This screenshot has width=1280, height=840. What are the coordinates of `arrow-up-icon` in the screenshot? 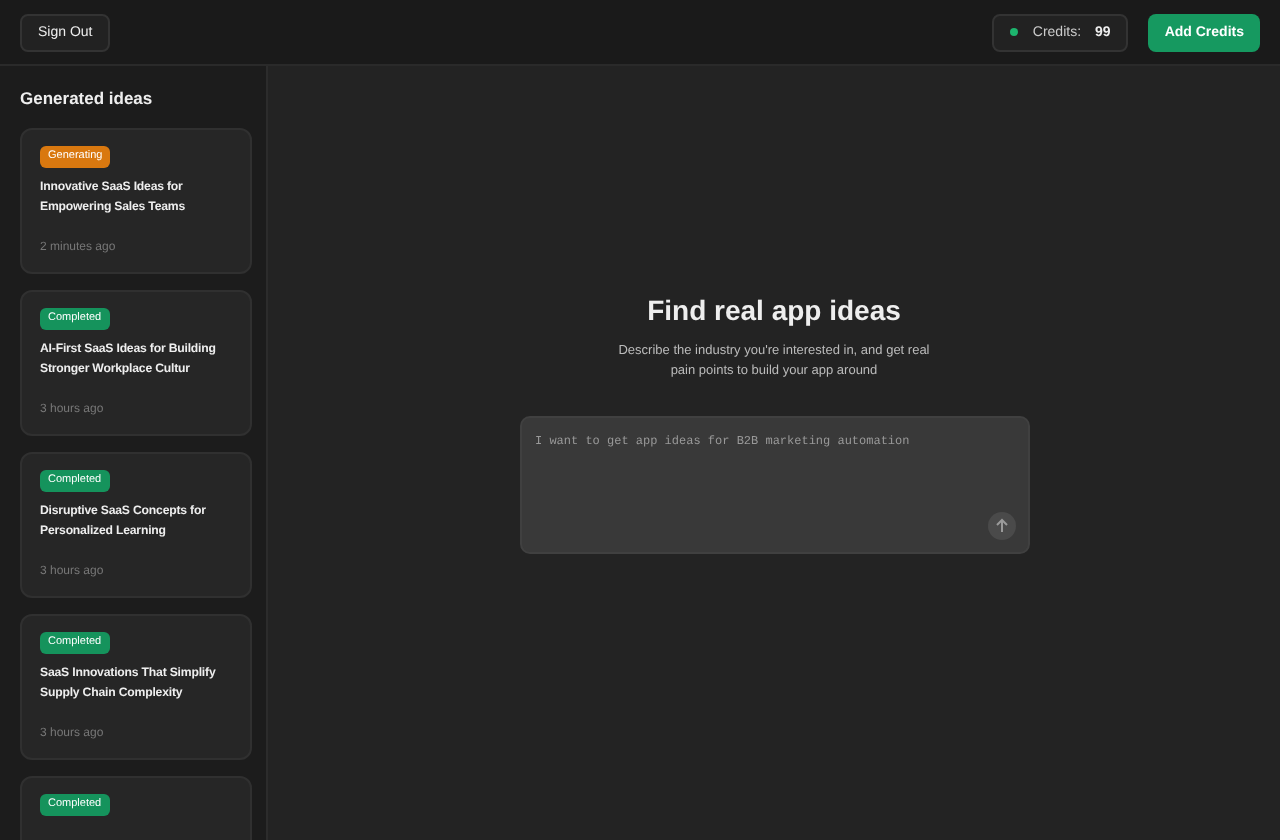 It's located at (1001, 525).